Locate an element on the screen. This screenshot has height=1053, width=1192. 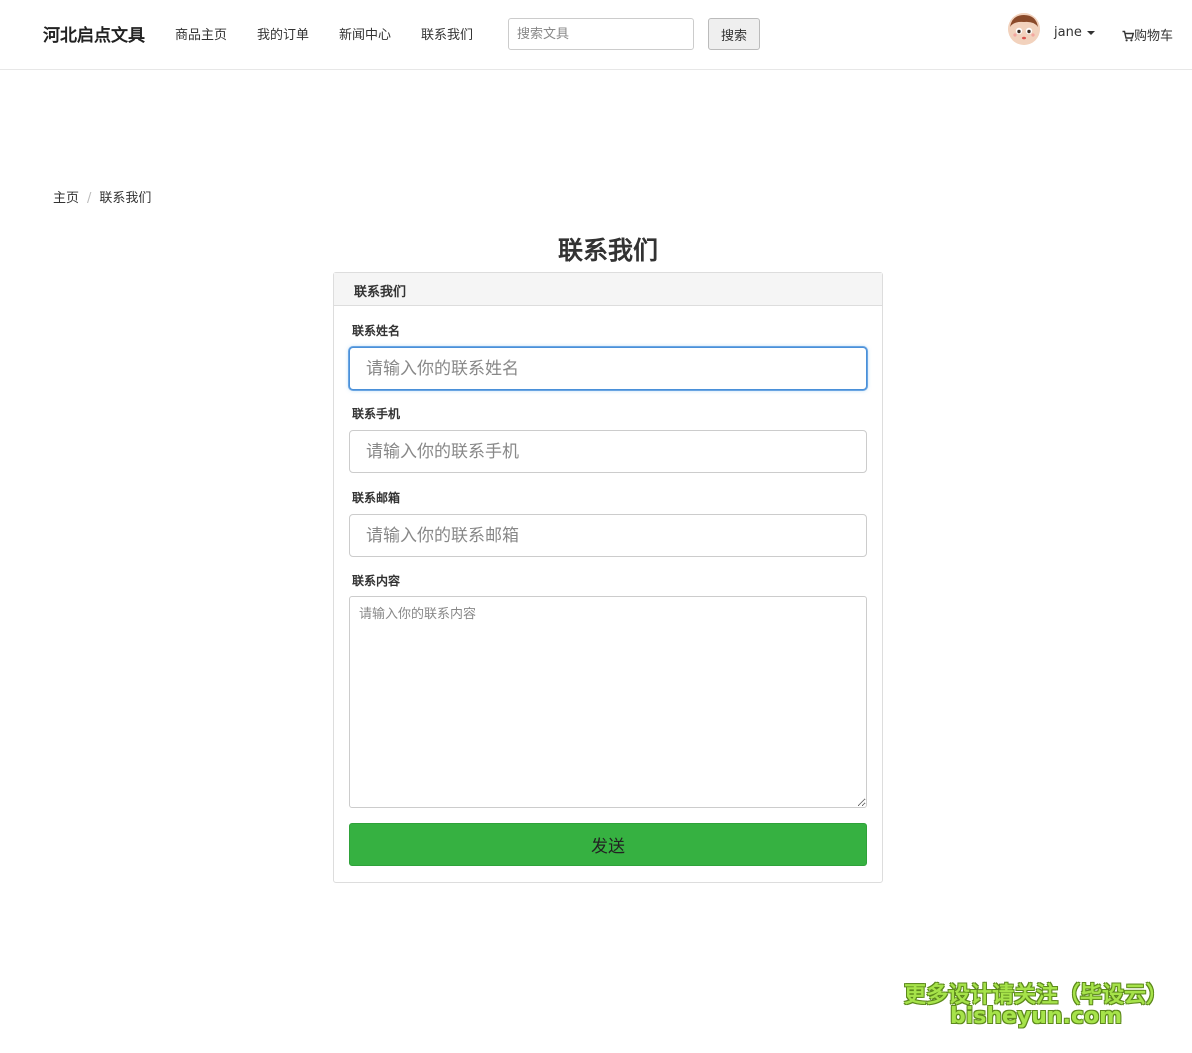
caret-down-icon is located at coordinates (1090, 32).